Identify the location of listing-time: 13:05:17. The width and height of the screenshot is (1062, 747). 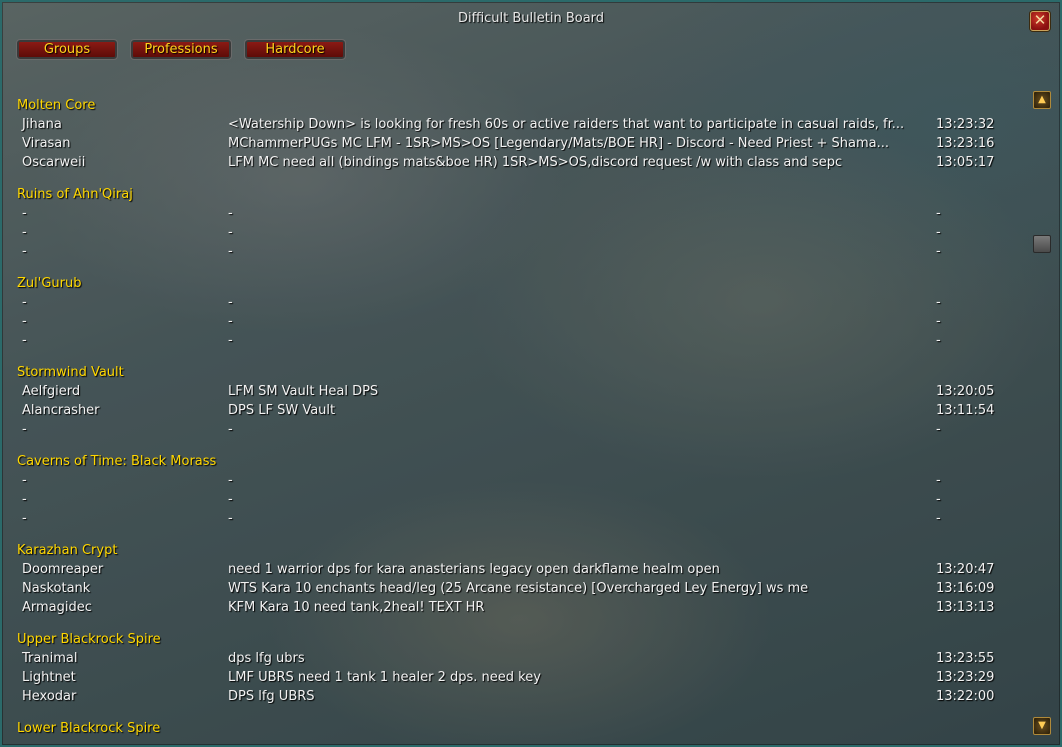
(965, 162).